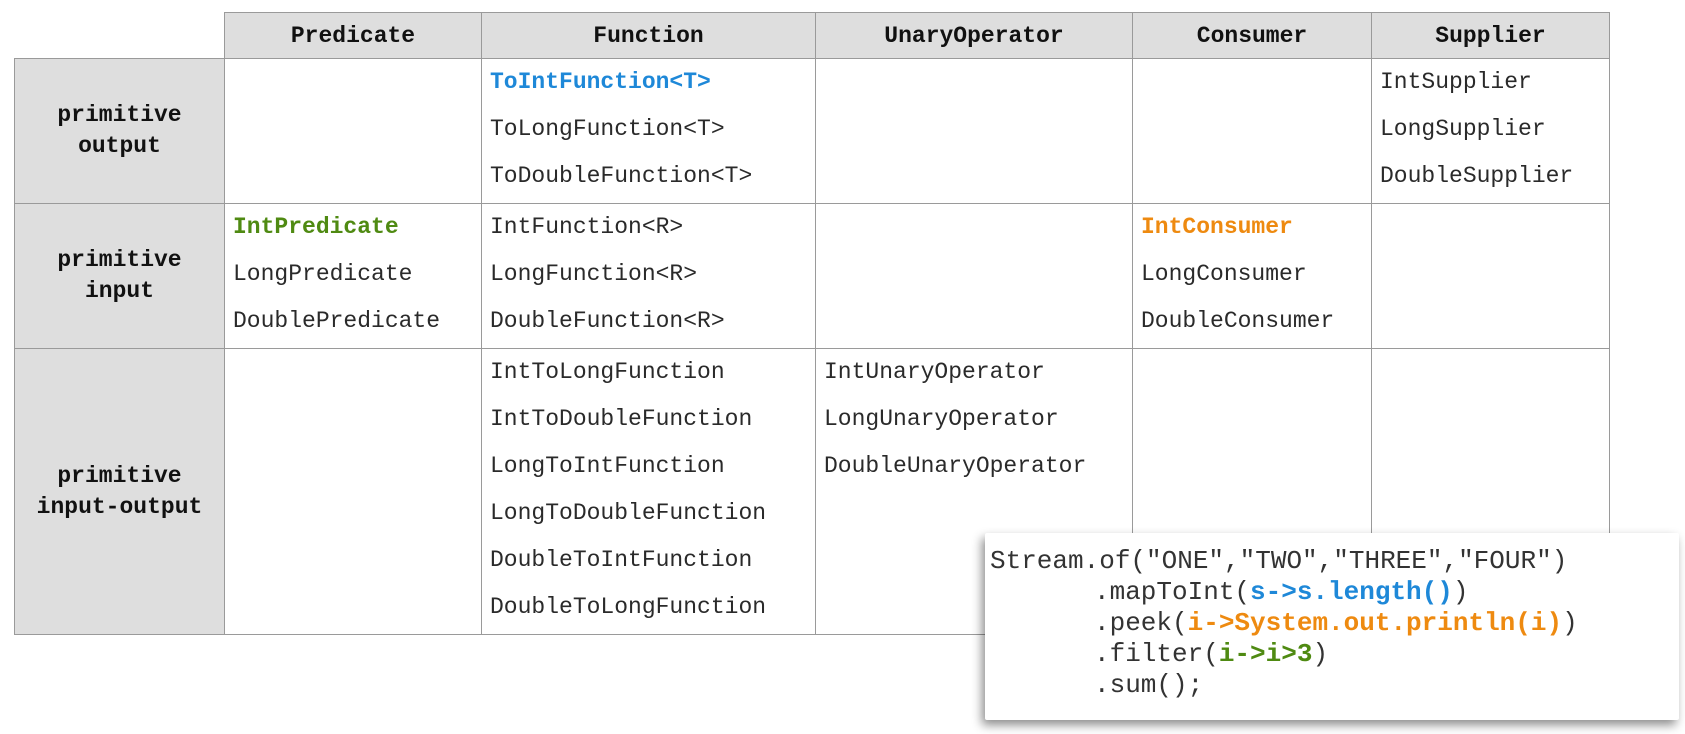  I want to click on code-token: .filter(, so click(1156, 654).